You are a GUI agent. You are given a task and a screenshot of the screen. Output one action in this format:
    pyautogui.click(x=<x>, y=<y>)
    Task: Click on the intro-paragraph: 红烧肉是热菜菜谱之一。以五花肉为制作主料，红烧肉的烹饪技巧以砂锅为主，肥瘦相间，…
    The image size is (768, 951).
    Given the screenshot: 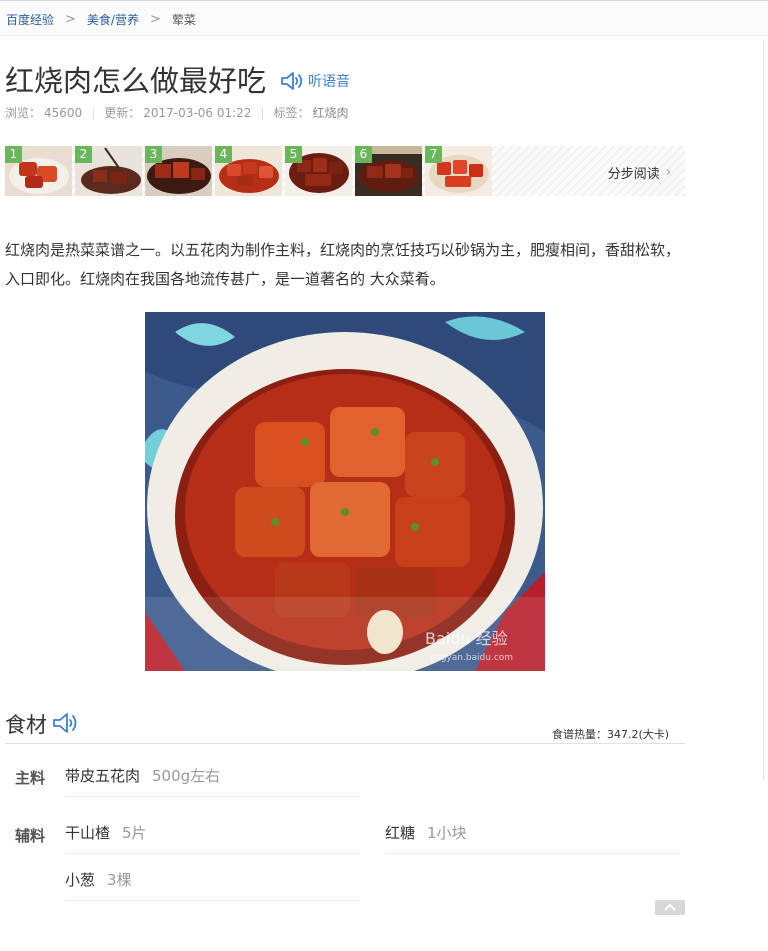 What is the action you would take?
    pyautogui.click(x=343, y=264)
    